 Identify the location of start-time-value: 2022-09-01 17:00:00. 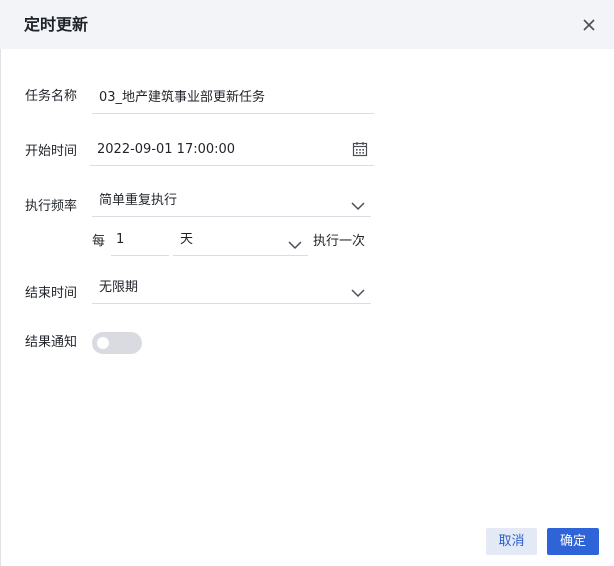
(166, 149).